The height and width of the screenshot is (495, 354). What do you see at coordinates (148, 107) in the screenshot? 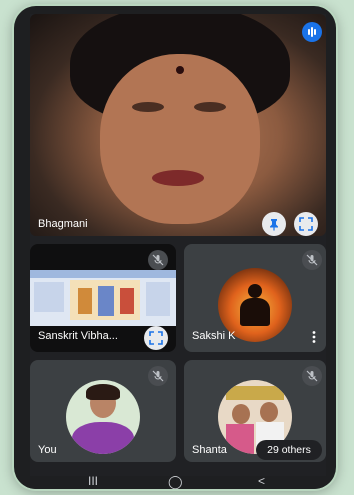
I see `speaker-video-eye-left` at bounding box center [148, 107].